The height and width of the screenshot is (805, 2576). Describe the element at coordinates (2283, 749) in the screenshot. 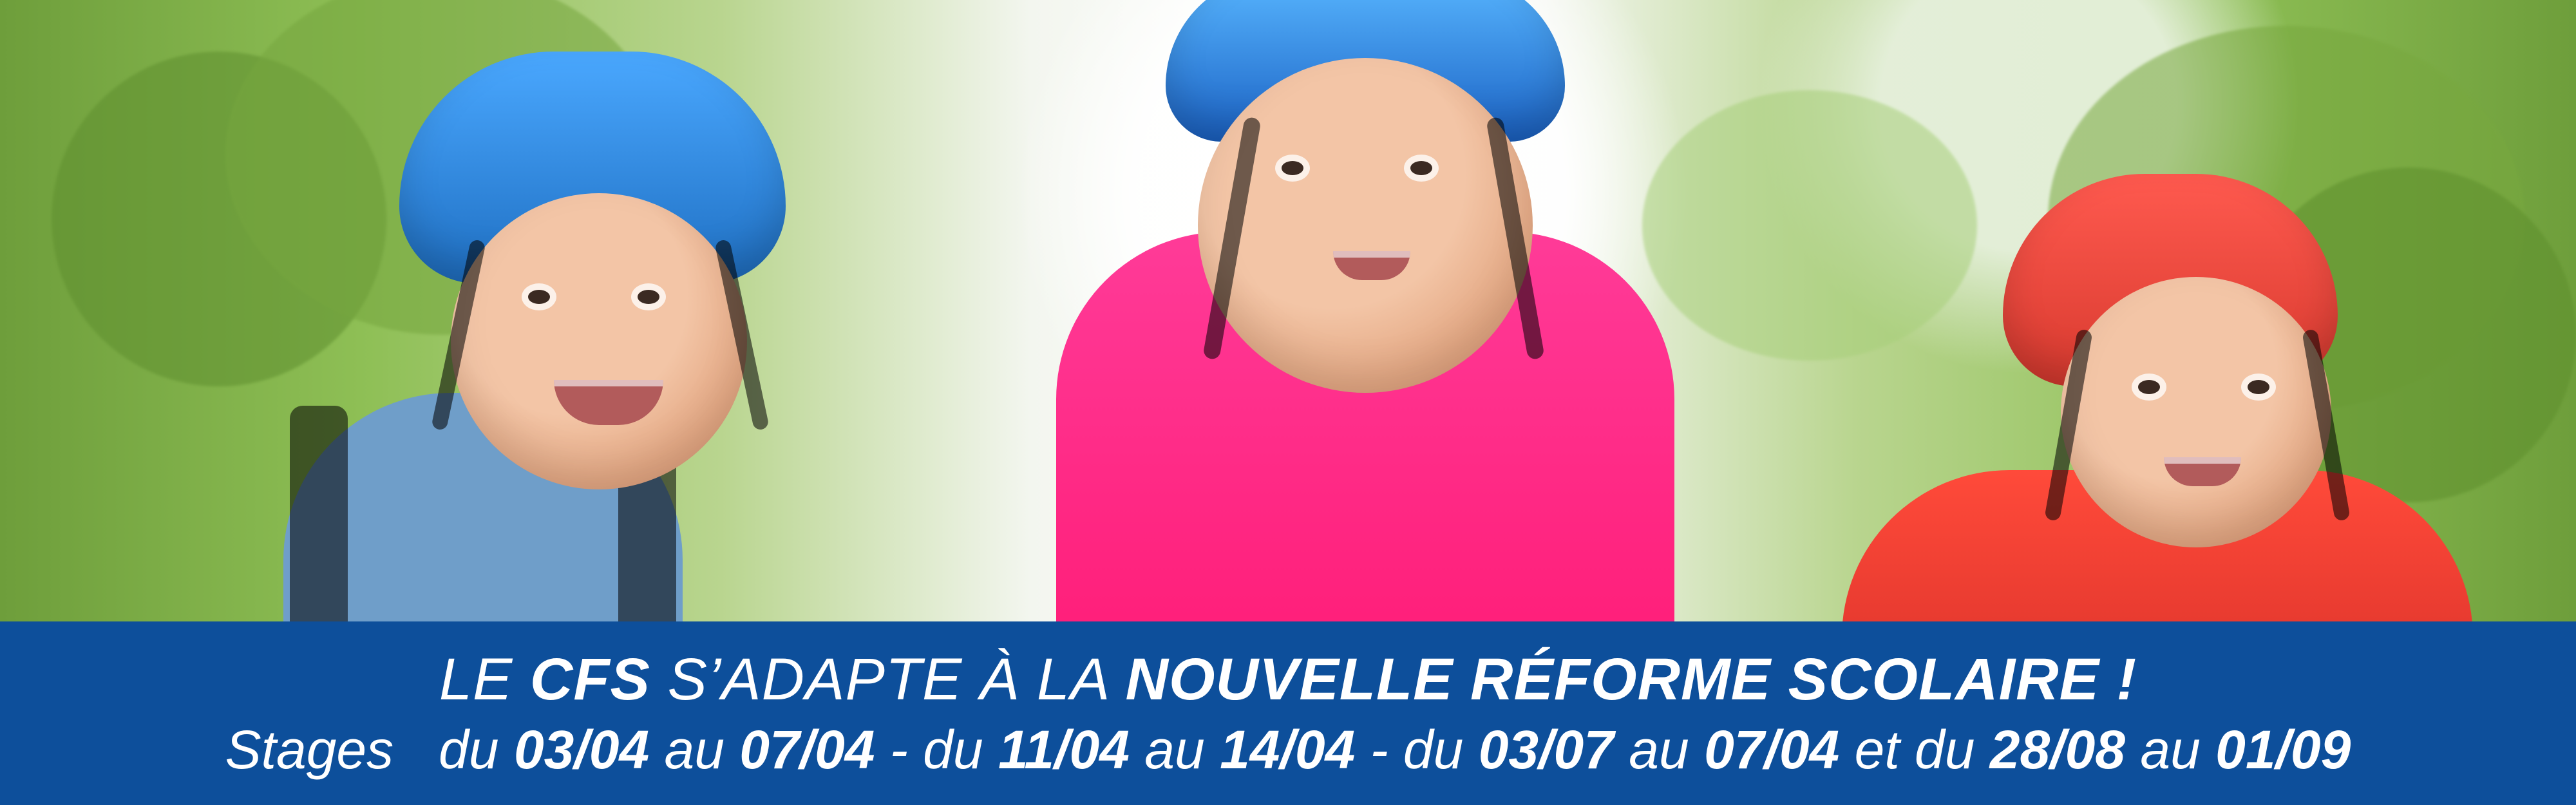

I see `date: 01/09` at that location.